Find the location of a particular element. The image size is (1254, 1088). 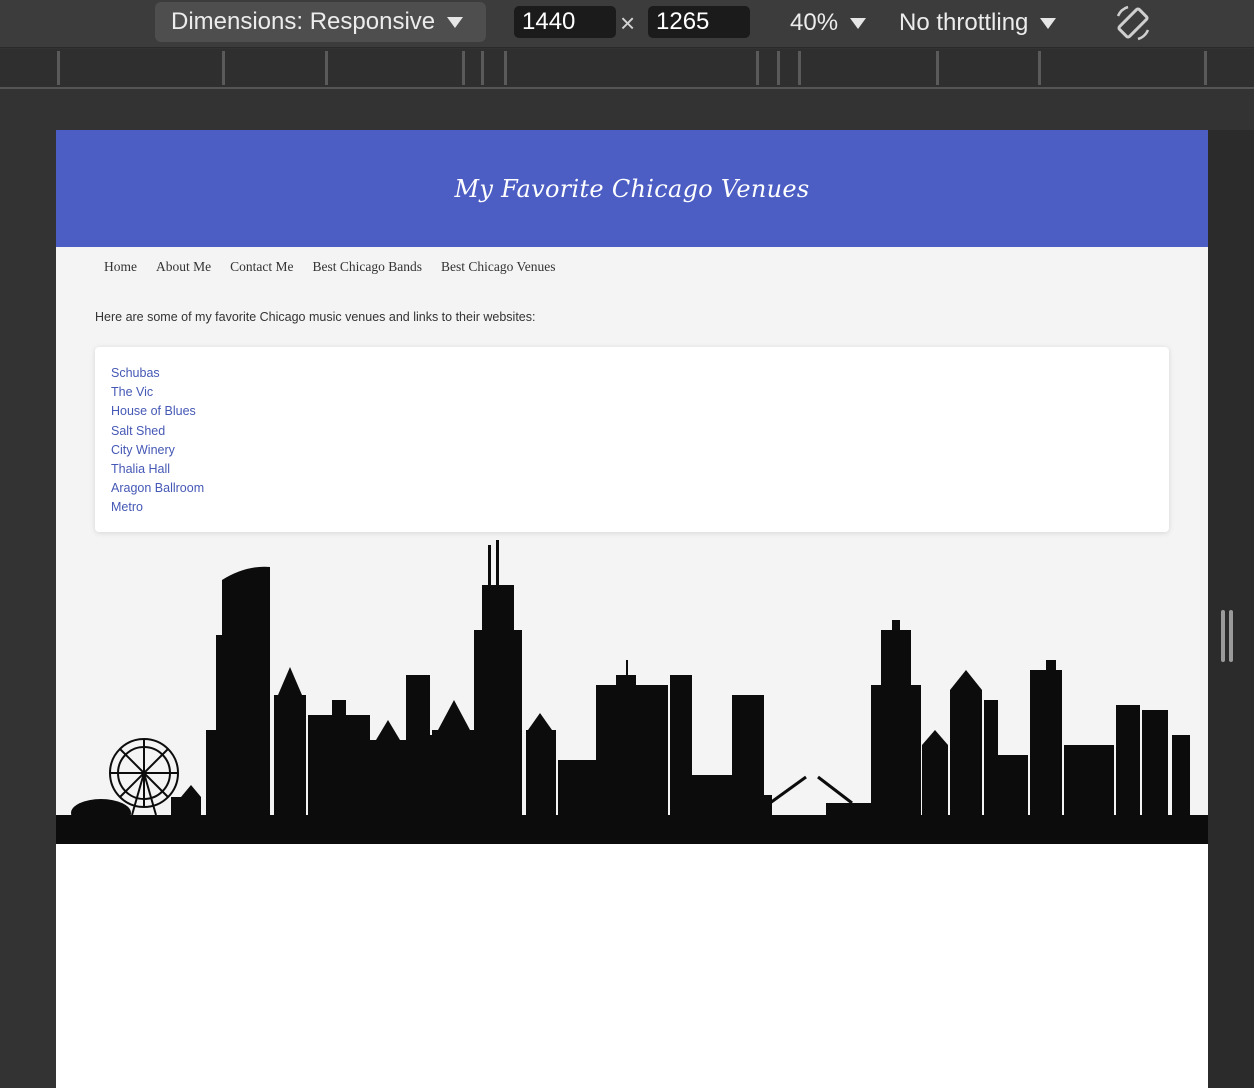

zoom-label: 40% is located at coordinates (814, 22).